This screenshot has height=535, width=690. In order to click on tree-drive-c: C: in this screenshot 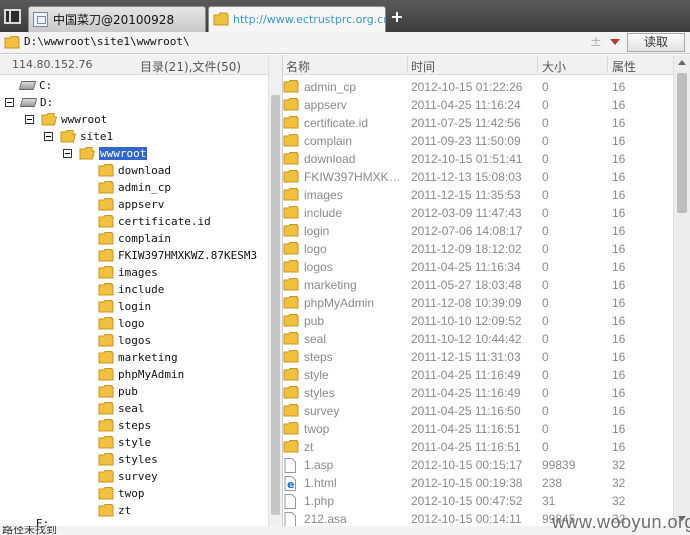, I will do `click(35, 85)`.